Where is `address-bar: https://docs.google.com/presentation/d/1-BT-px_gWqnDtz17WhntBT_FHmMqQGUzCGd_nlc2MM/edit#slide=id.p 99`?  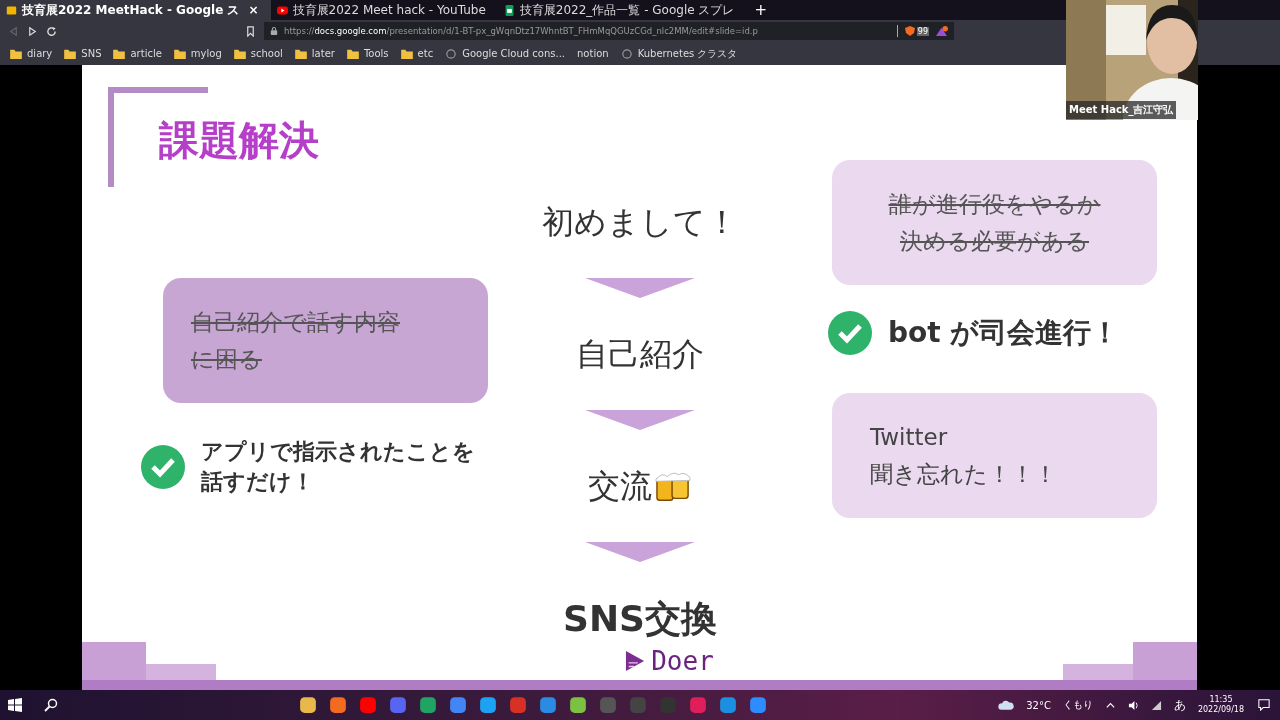 address-bar: https://docs.google.com/presentation/d/1-BT-px_gWqnDtz17WhntBT_FHmMqQGUzCGd_nlc2MM/edit#slide=id.p 99 is located at coordinates (609, 31).